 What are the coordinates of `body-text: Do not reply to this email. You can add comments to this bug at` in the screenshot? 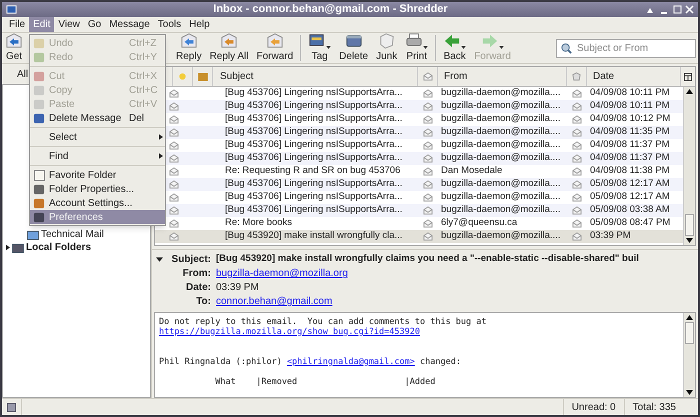 It's located at (323, 322).